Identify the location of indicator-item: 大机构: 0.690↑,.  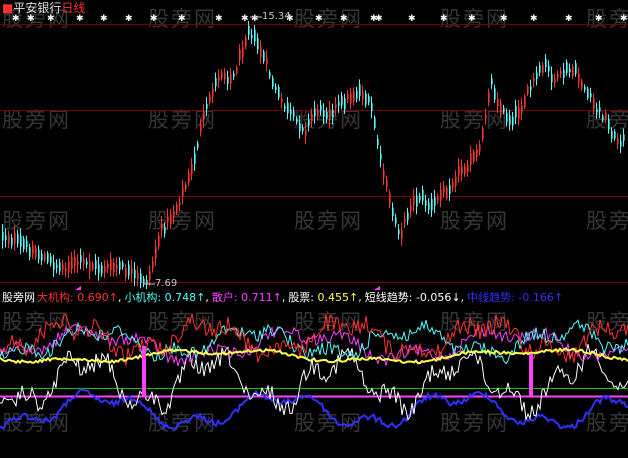
(79, 297).